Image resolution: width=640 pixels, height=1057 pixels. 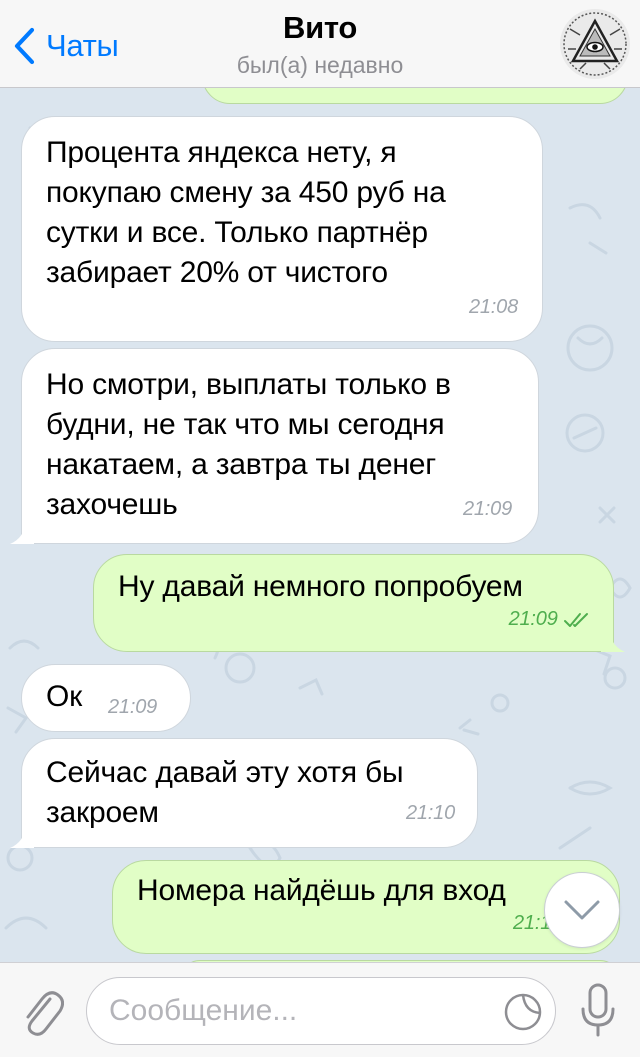 What do you see at coordinates (430, 813) in the screenshot?
I see `message-time: 21:10` at bounding box center [430, 813].